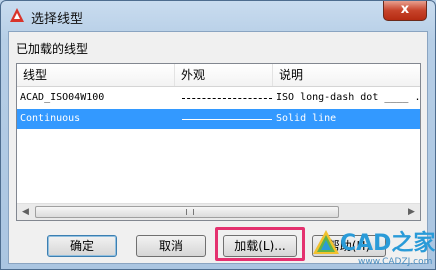  I want to click on scroll-right-icon: ▶, so click(411, 212).